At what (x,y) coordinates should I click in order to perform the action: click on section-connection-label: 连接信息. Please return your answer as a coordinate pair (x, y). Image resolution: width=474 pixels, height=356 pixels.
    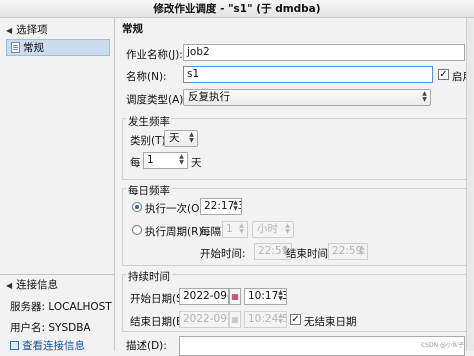
    Looking at the image, I should click on (37, 285).